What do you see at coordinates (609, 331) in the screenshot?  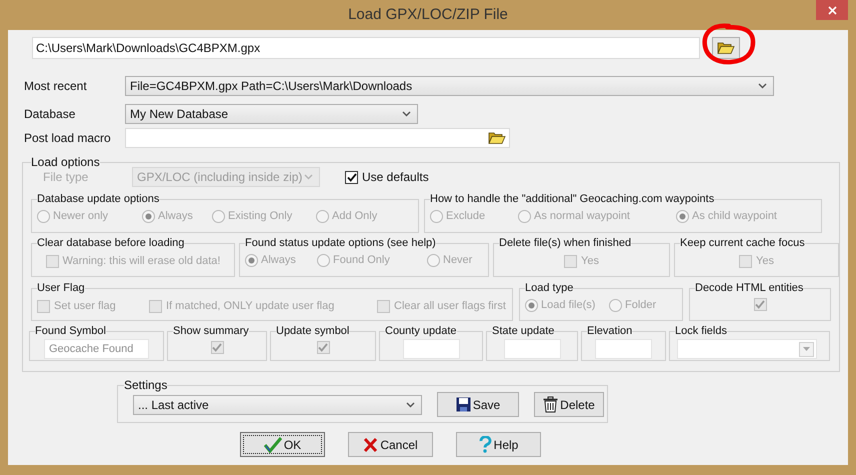 I see `group-label: Elevation` at bounding box center [609, 331].